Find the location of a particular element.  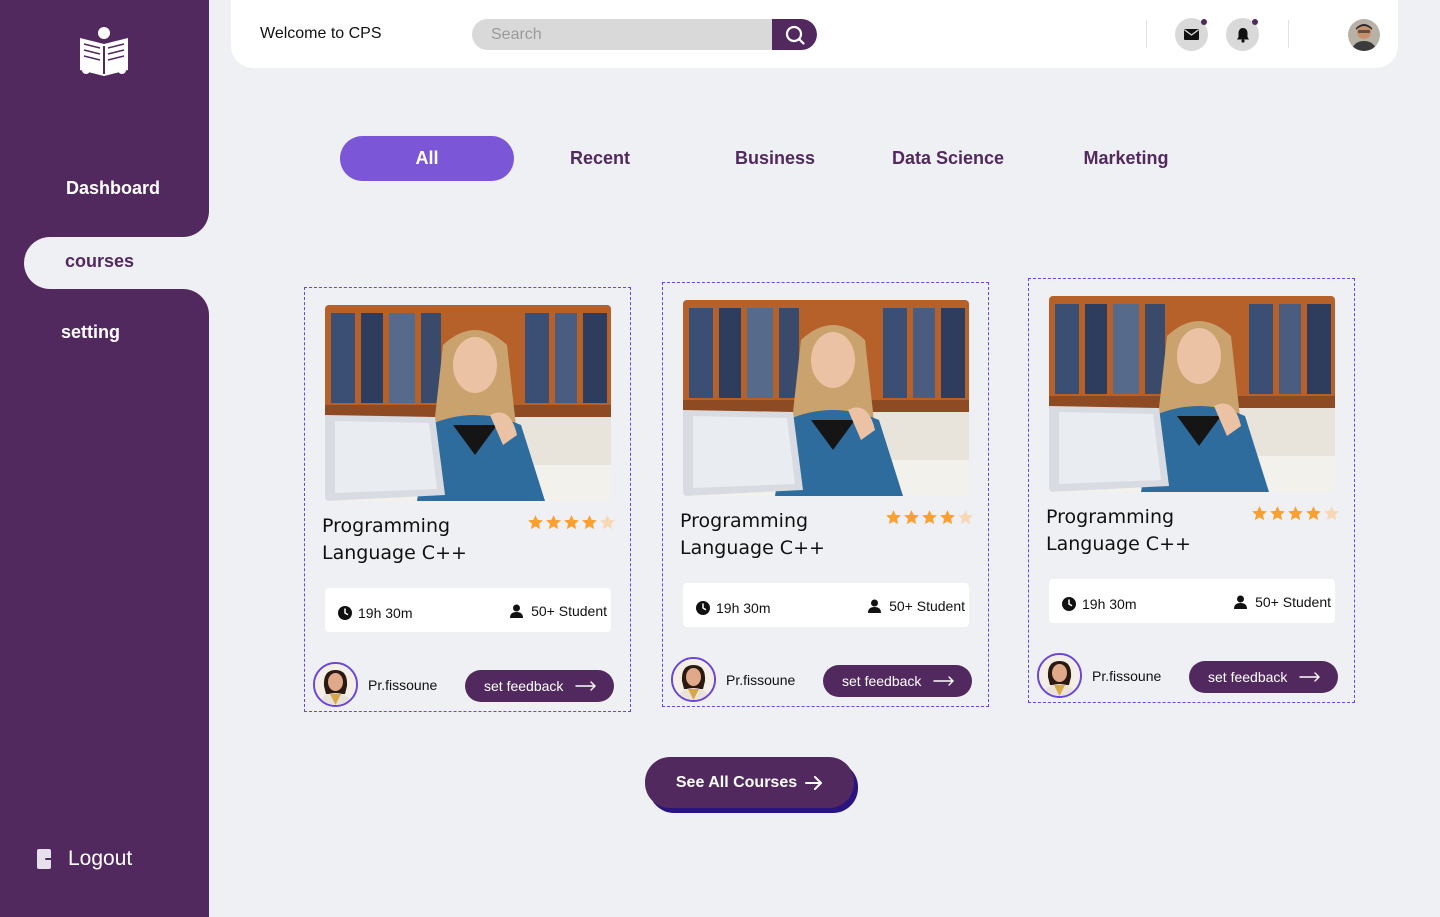

see-all-courses-button: See All Courses is located at coordinates (749, 782).